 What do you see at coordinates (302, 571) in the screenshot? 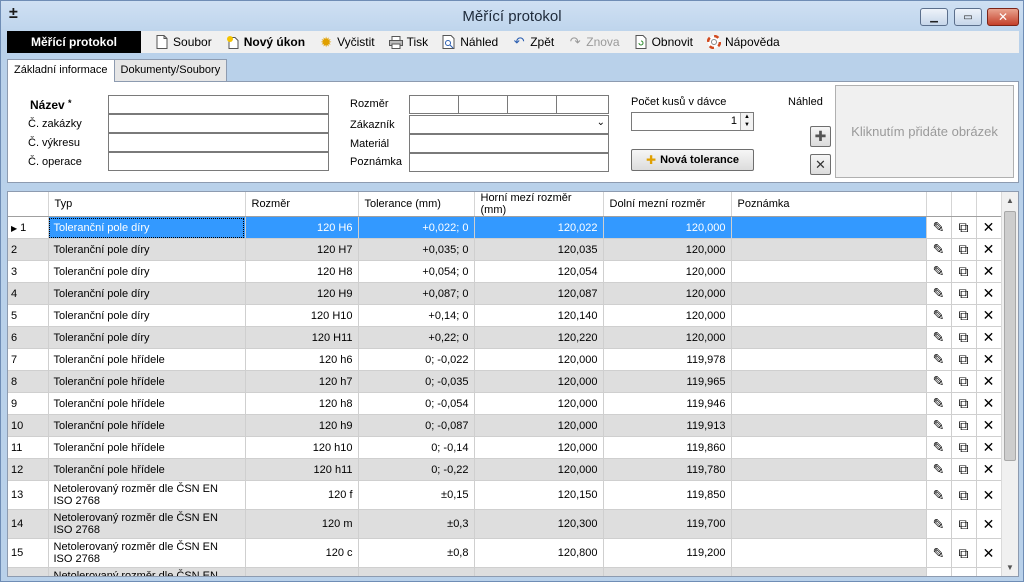
I see `cell-dimension` at bounding box center [302, 571].